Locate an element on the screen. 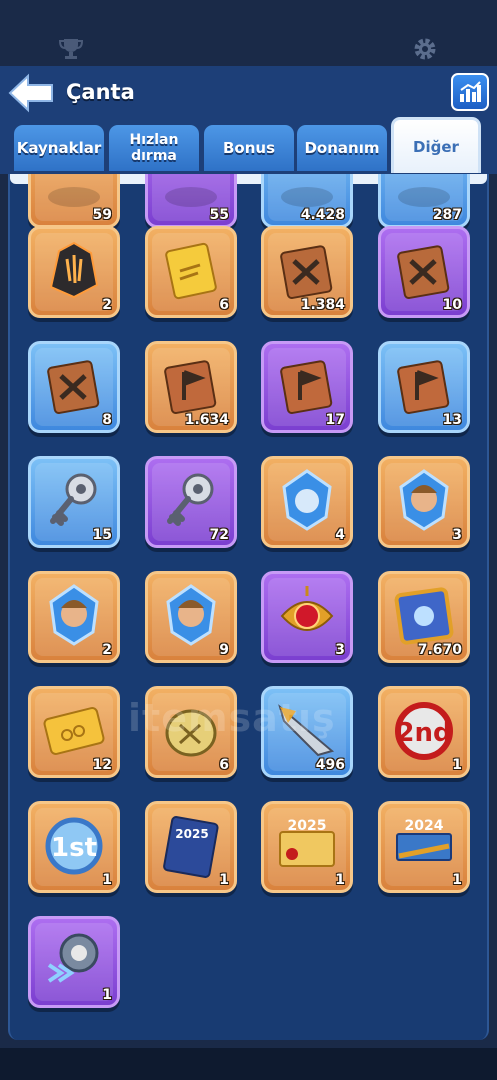 The height and width of the screenshot is (1080, 497). item-count: 59 is located at coordinates (102, 215).